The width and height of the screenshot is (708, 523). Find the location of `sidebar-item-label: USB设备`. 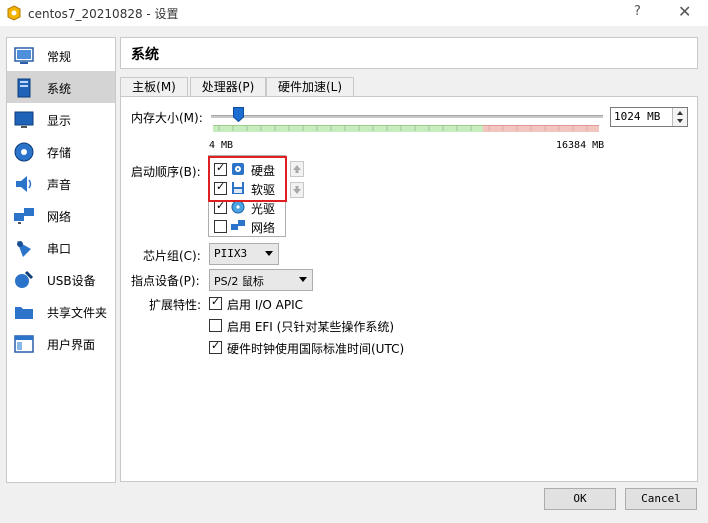

sidebar-item-label: USB设备 is located at coordinates (71, 281).